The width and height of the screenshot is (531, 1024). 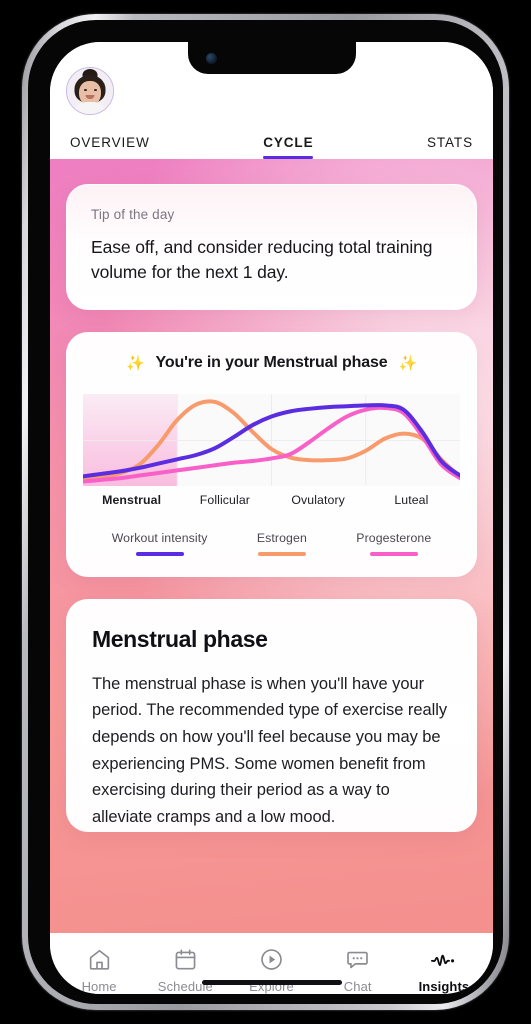 I want to click on home-indicator, so click(x=271, y=982).